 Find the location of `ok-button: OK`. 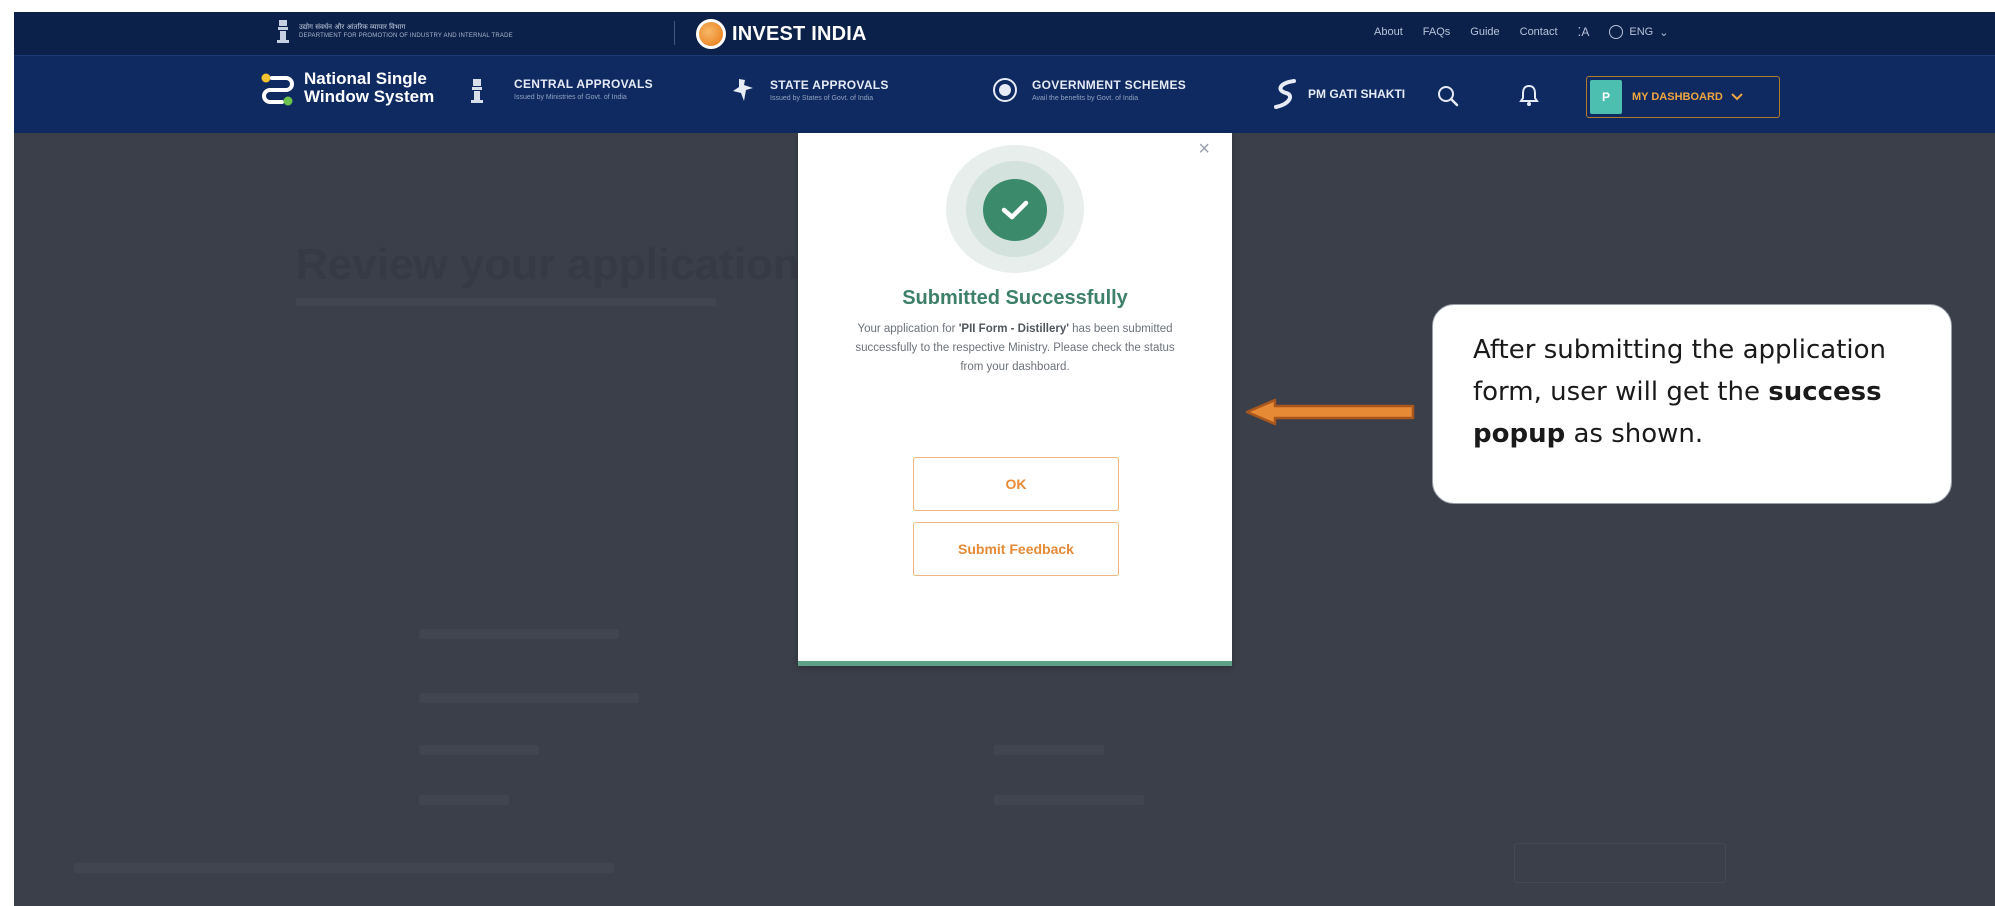

ok-button: OK is located at coordinates (1016, 484).